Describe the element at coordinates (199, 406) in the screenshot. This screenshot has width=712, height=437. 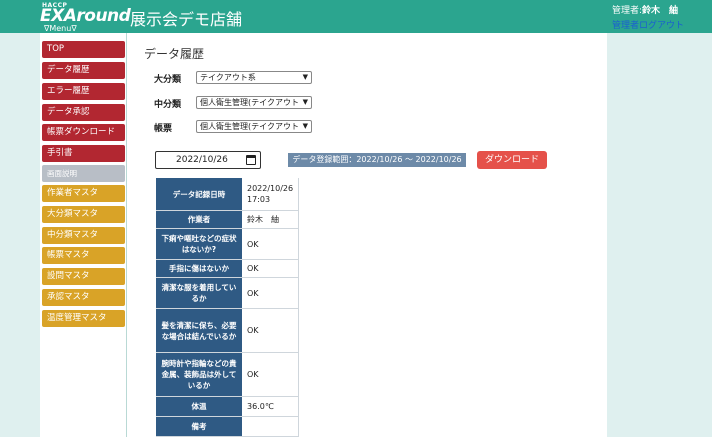
I see `row-header: 体温` at that location.